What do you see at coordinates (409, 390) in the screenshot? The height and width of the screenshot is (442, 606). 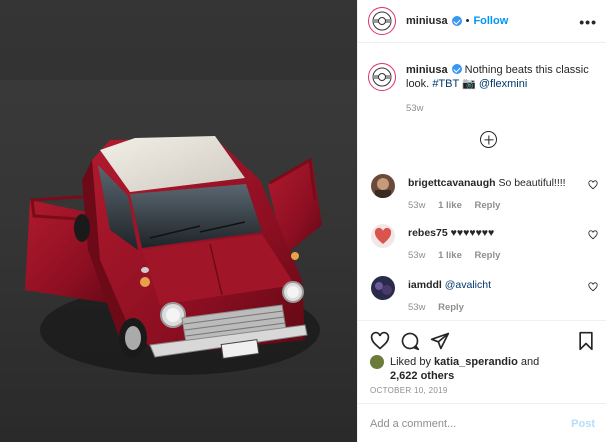 I see `post-date: OCTOBER 10, 2019` at bounding box center [409, 390].